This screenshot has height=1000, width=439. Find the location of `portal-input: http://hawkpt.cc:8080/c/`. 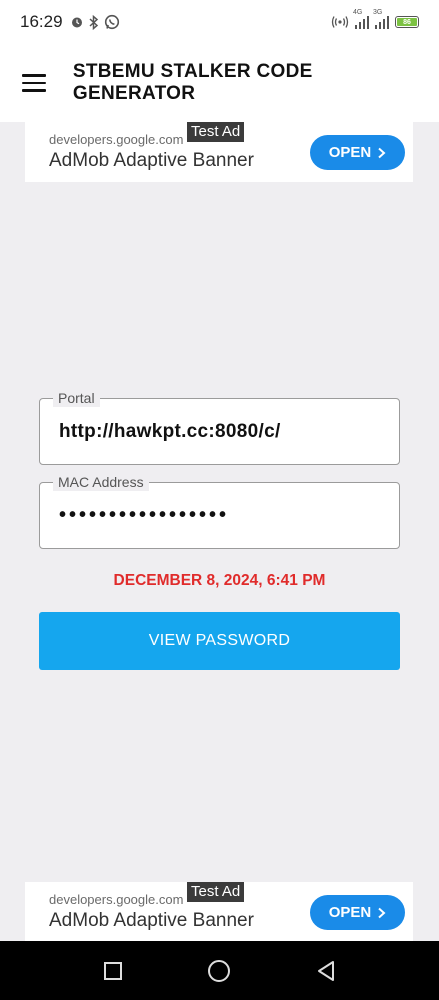

portal-input: http://hawkpt.cc:8080/c/ is located at coordinates (170, 432).